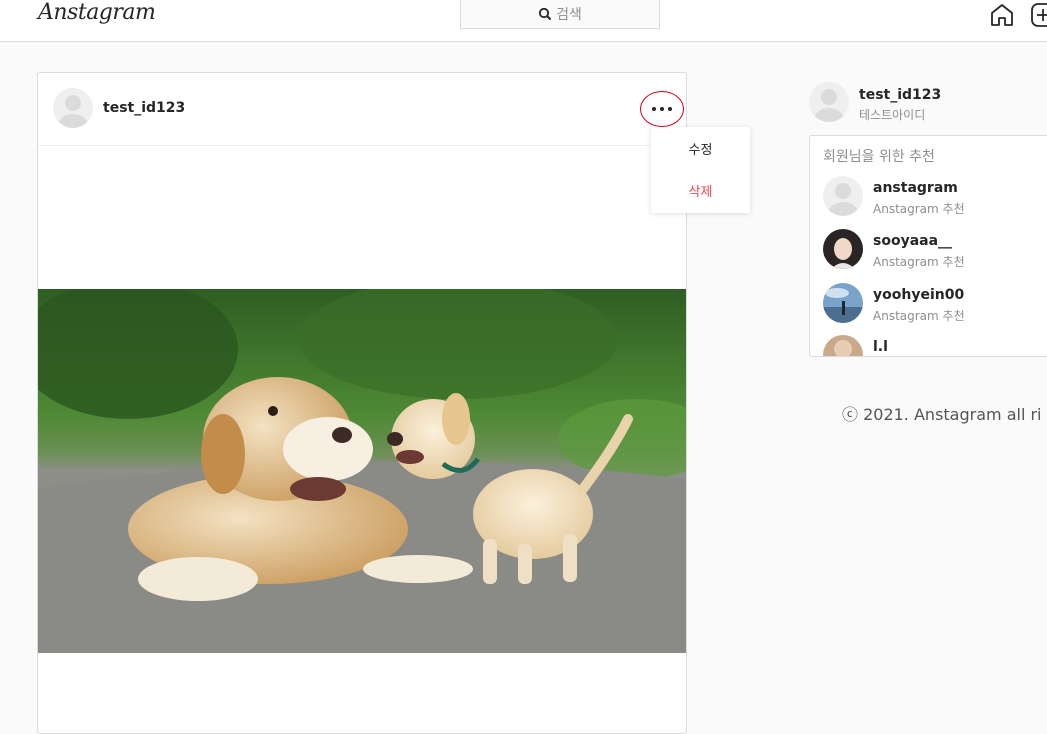 The image size is (1047, 734). I want to click on suggestion-item: sooyaaa__ Anstagram 추천, so click(935, 251).